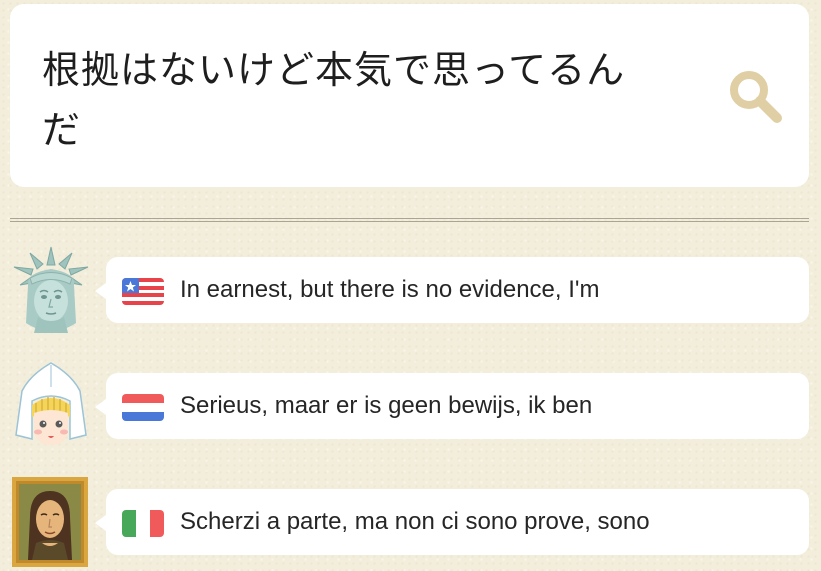  What do you see at coordinates (51, 522) in the screenshot?
I see `mona-lisa-avatar` at bounding box center [51, 522].